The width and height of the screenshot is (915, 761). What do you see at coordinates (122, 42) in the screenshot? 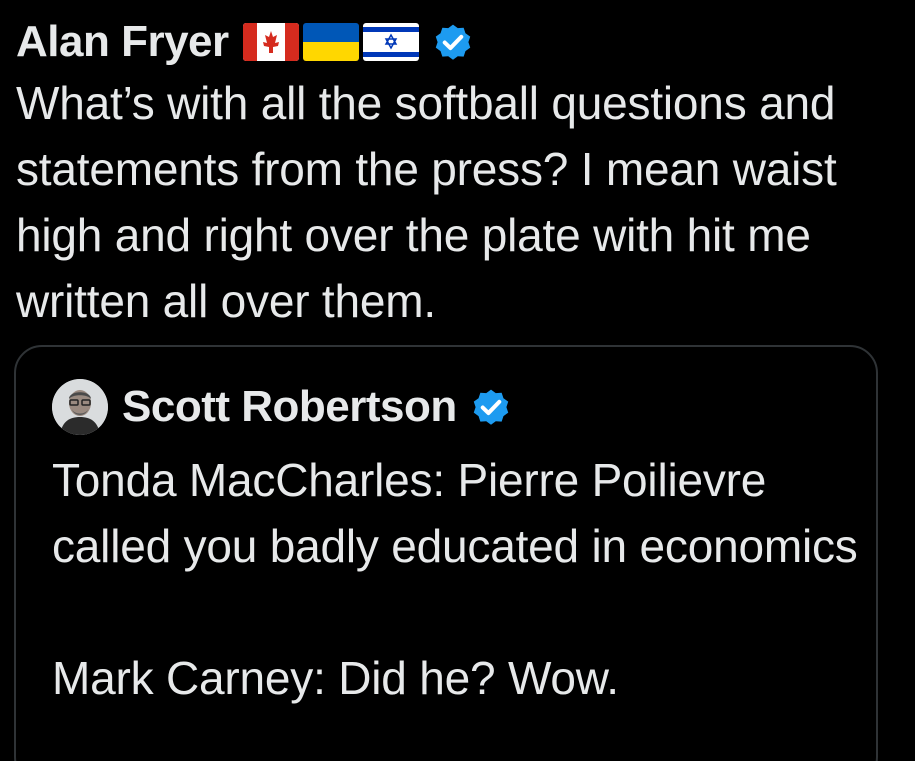
I see `author-name: Alan Fryer` at bounding box center [122, 42].